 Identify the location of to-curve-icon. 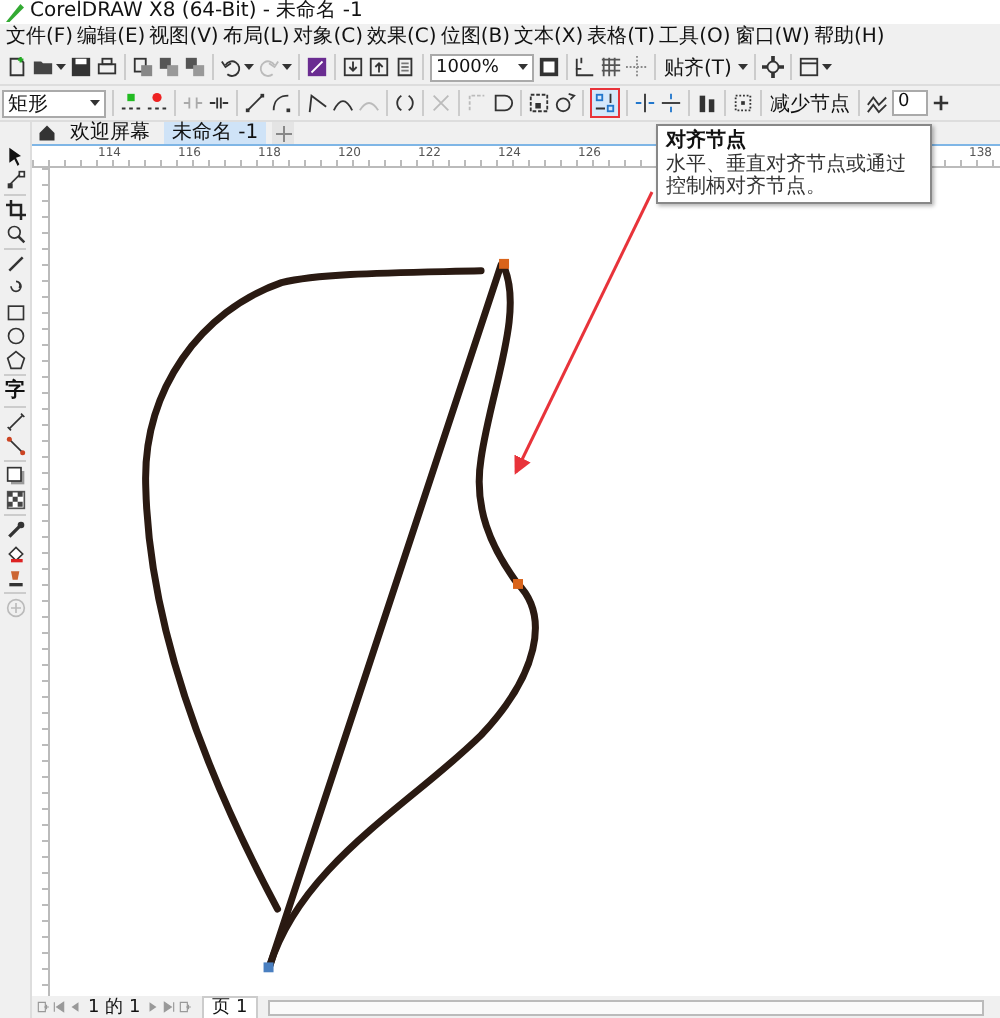
(281, 103).